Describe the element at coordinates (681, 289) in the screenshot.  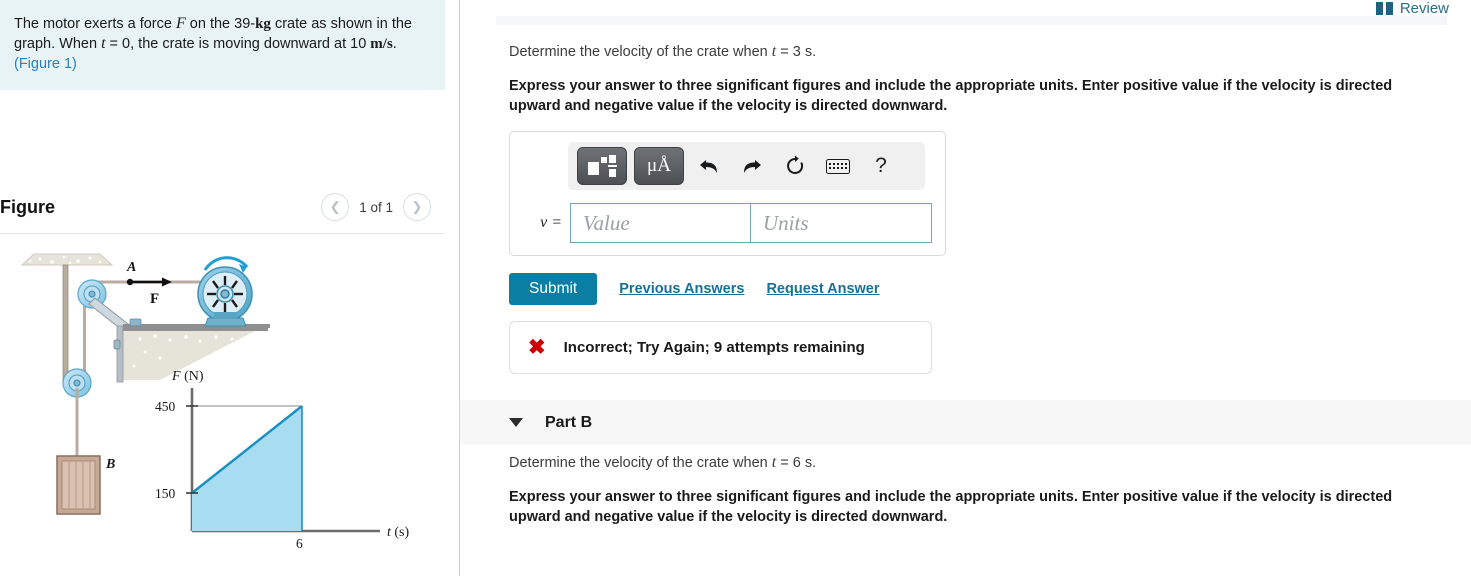
I see `previous-answers-link: Previous Answers` at that location.